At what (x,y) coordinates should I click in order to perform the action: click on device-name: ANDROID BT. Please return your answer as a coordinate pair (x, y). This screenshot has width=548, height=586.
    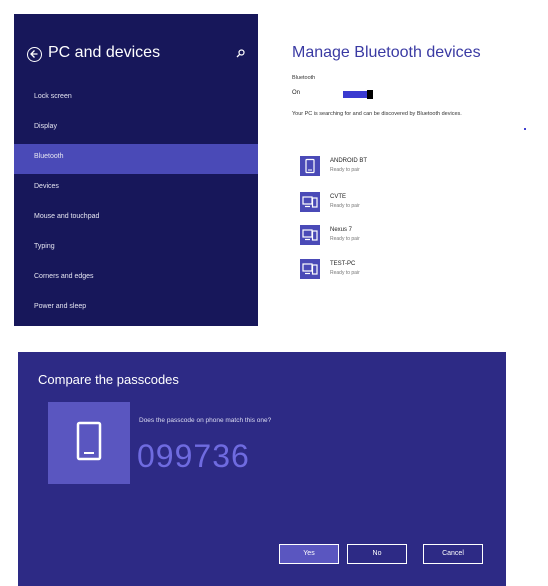
    Looking at the image, I should click on (349, 161).